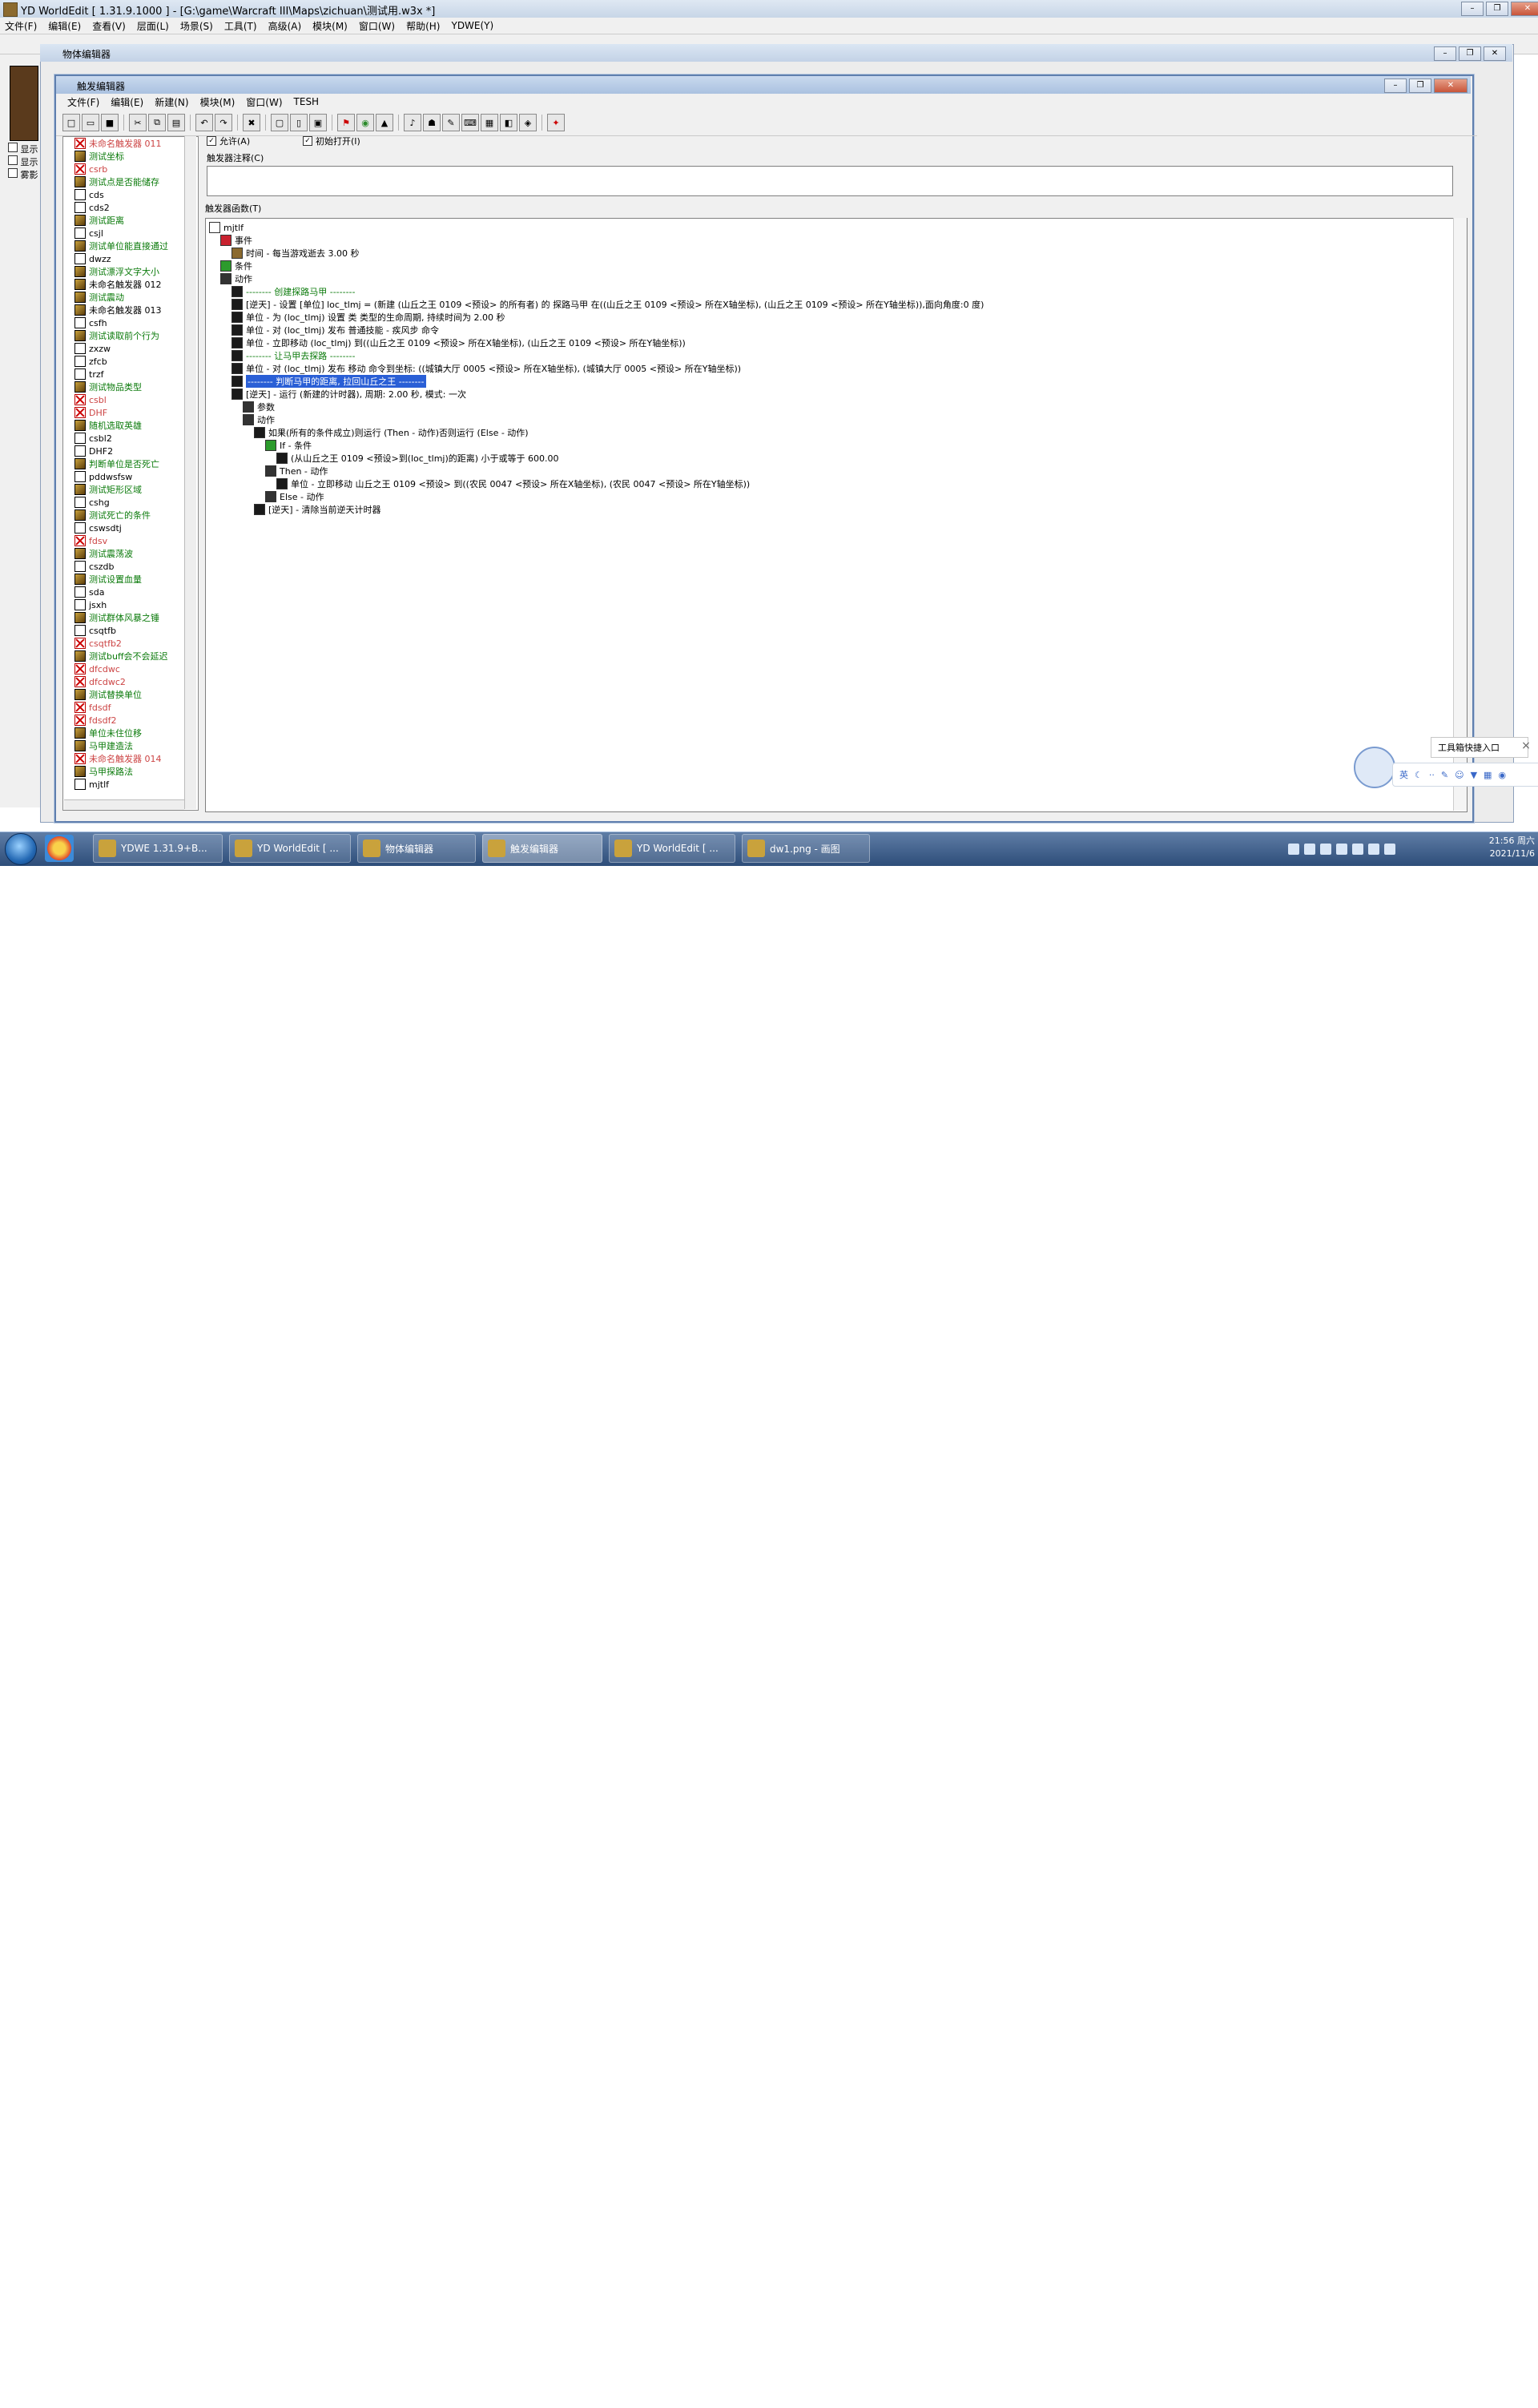 The height and width of the screenshot is (2408, 1538). What do you see at coordinates (131, 566) in the screenshot?
I see `trigger-list-item: cszdb` at bounding box center [131, 566].